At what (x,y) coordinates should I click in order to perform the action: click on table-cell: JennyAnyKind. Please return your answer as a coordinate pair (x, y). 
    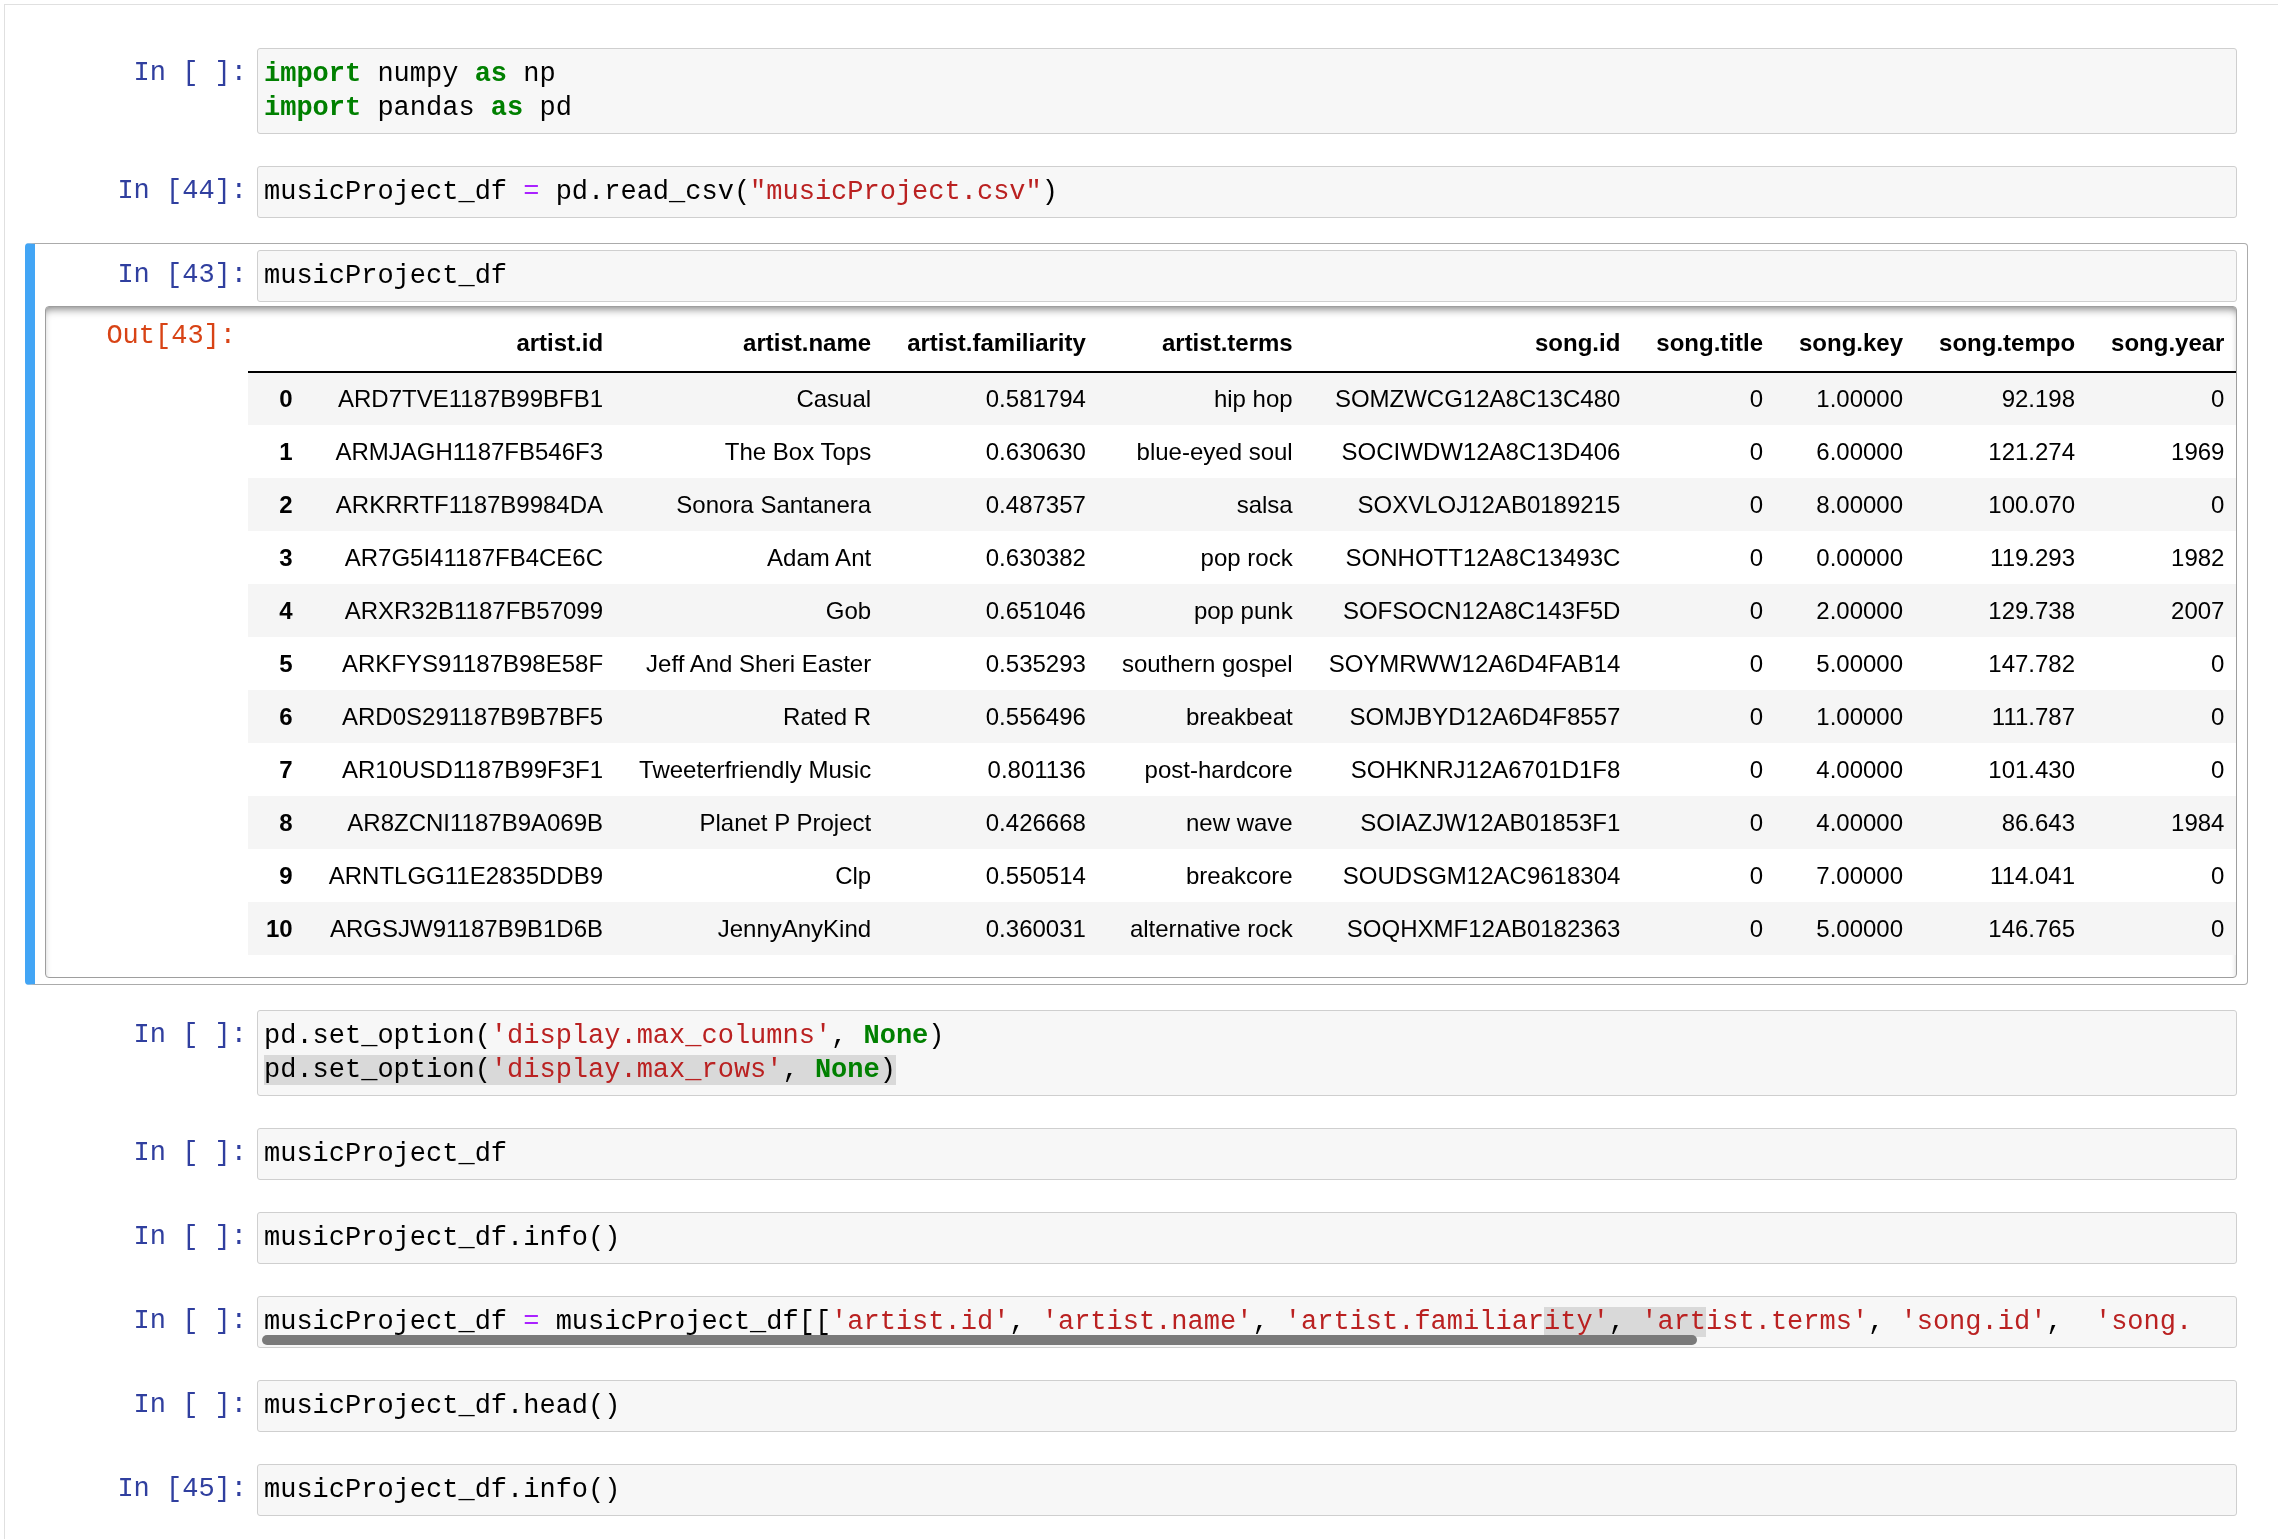
    Looking at the image, I should click on (755, 928).